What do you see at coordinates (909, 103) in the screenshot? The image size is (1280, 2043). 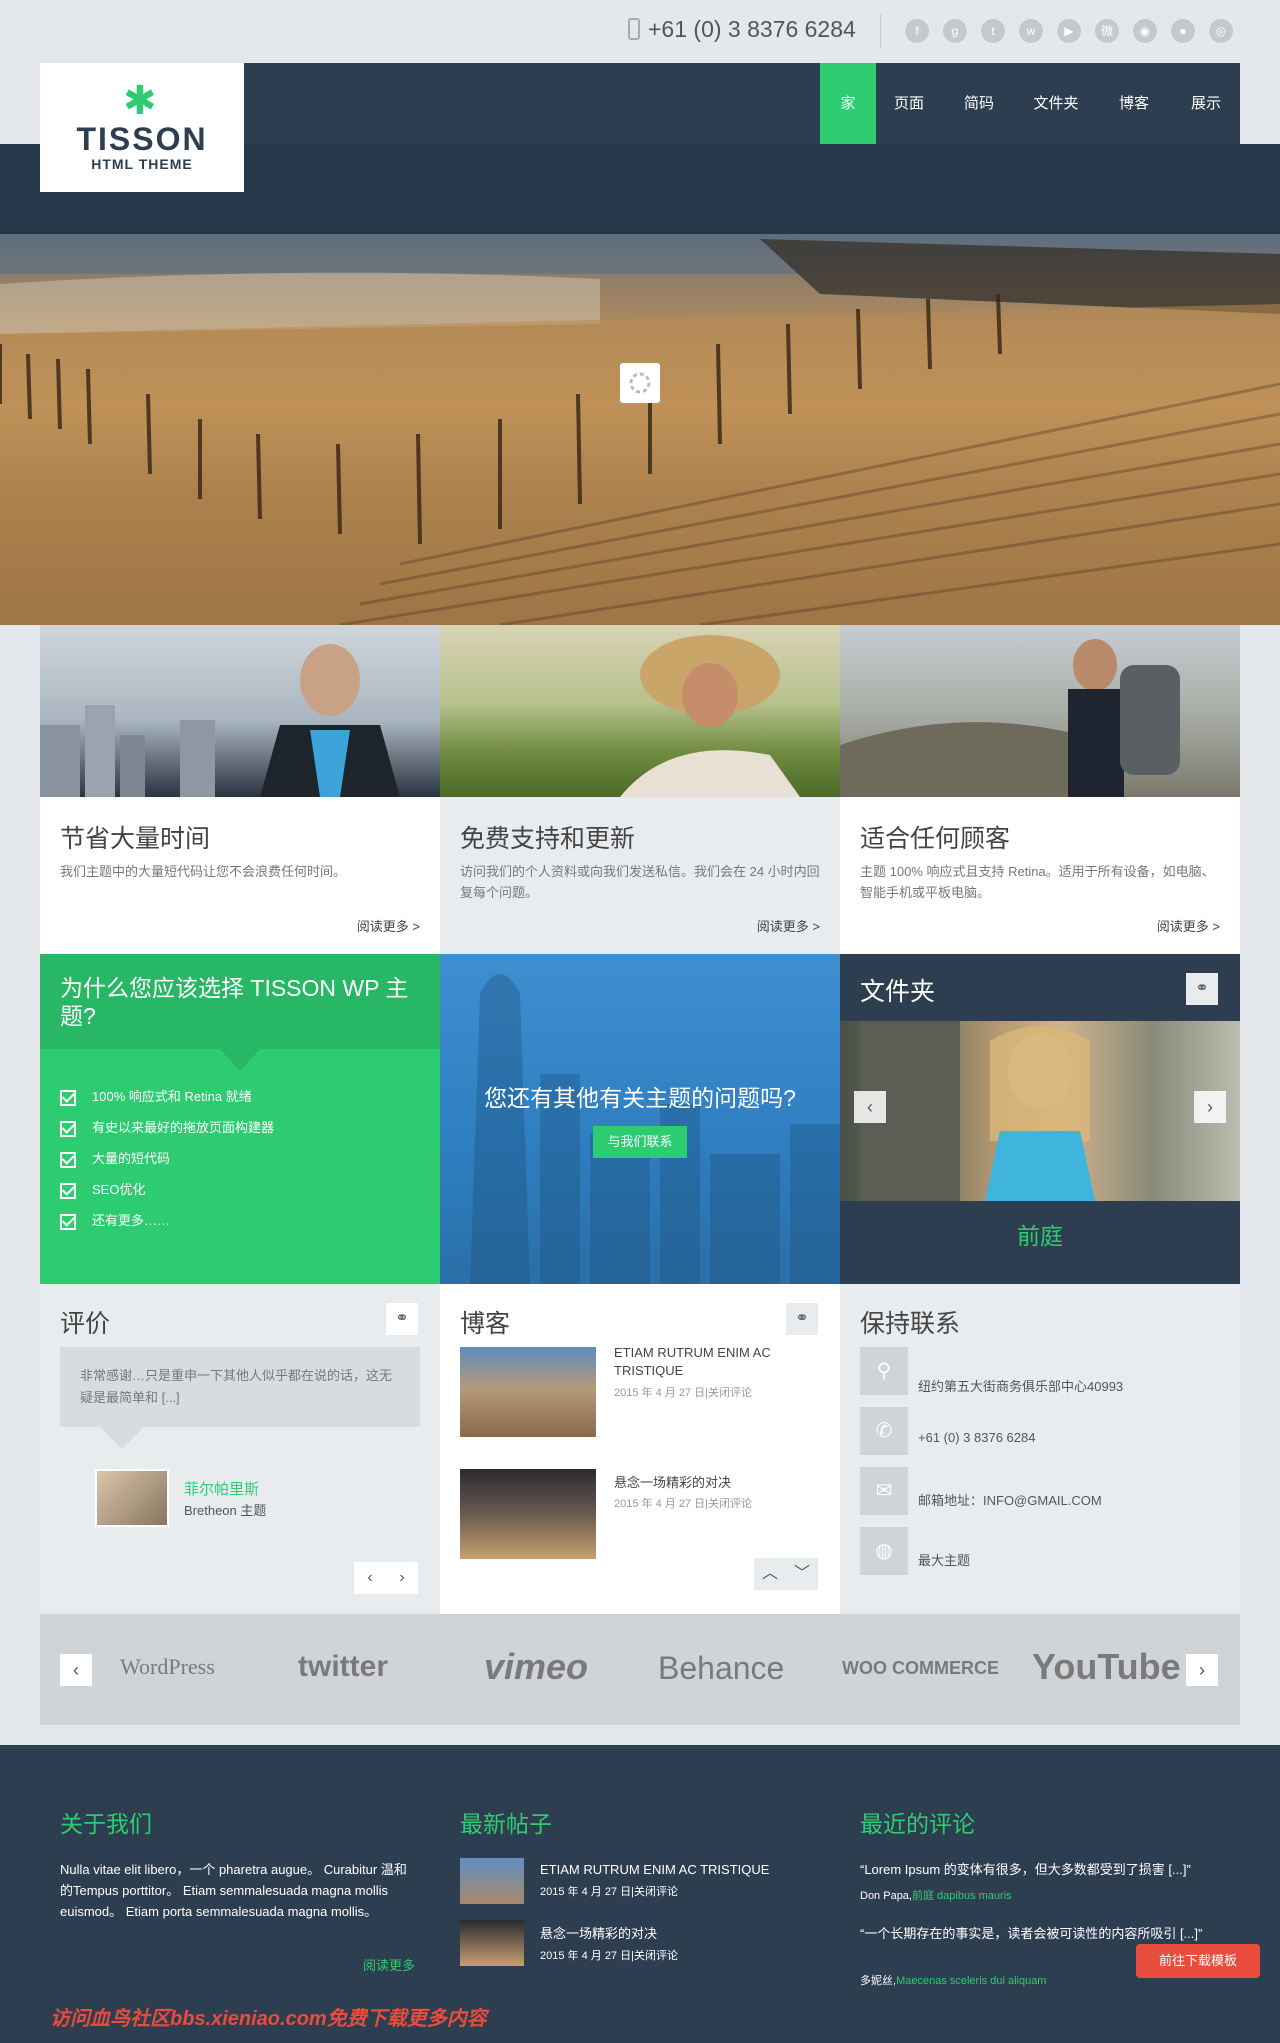 I see `nav-item-pages: 页面` at bounding box center [909, 103].